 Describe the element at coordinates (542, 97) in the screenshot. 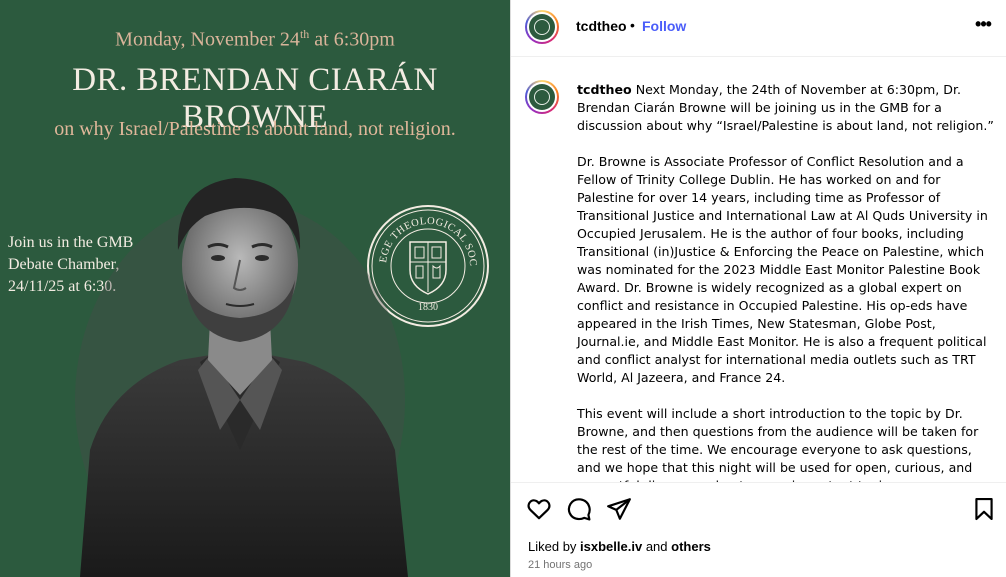

I see `caption-avatar` at that location.